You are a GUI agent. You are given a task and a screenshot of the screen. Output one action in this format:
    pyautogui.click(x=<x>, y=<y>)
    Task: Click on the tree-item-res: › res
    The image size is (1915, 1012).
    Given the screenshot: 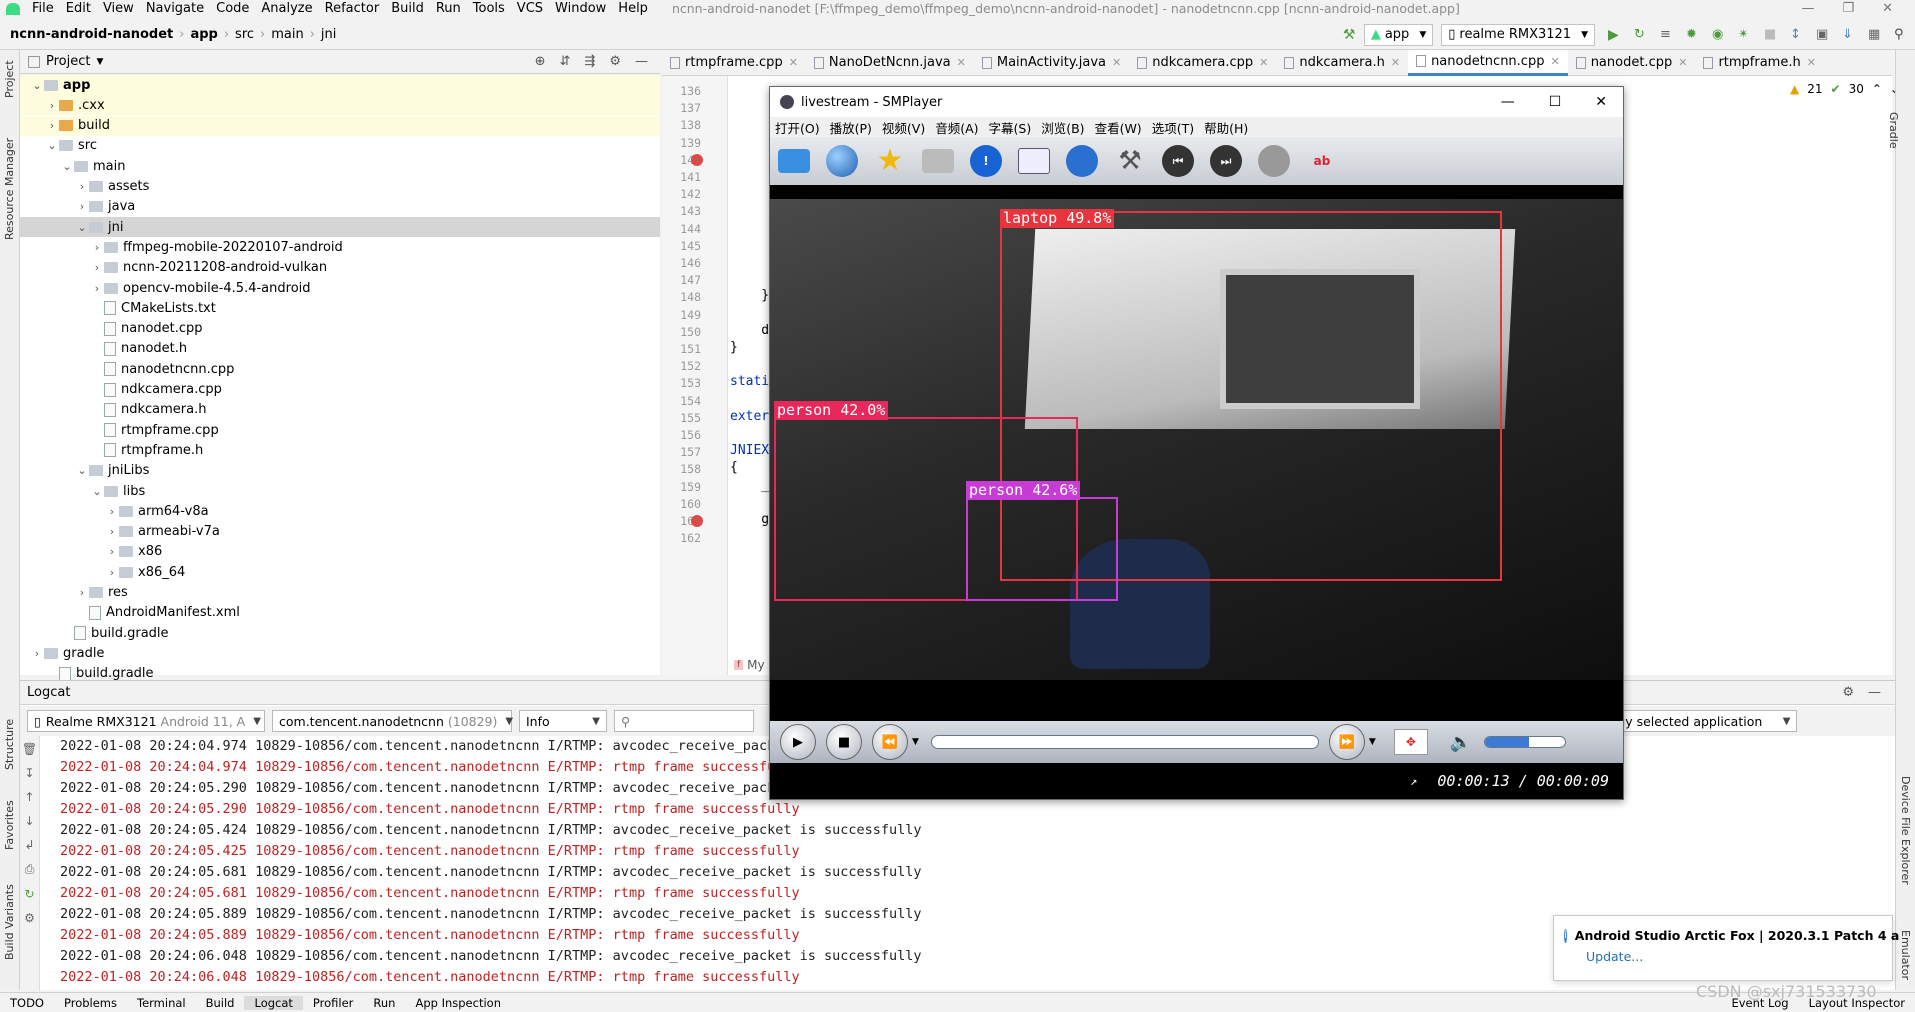 What is the action you would take?
    pyautogui.click(x=340, y=593)
    